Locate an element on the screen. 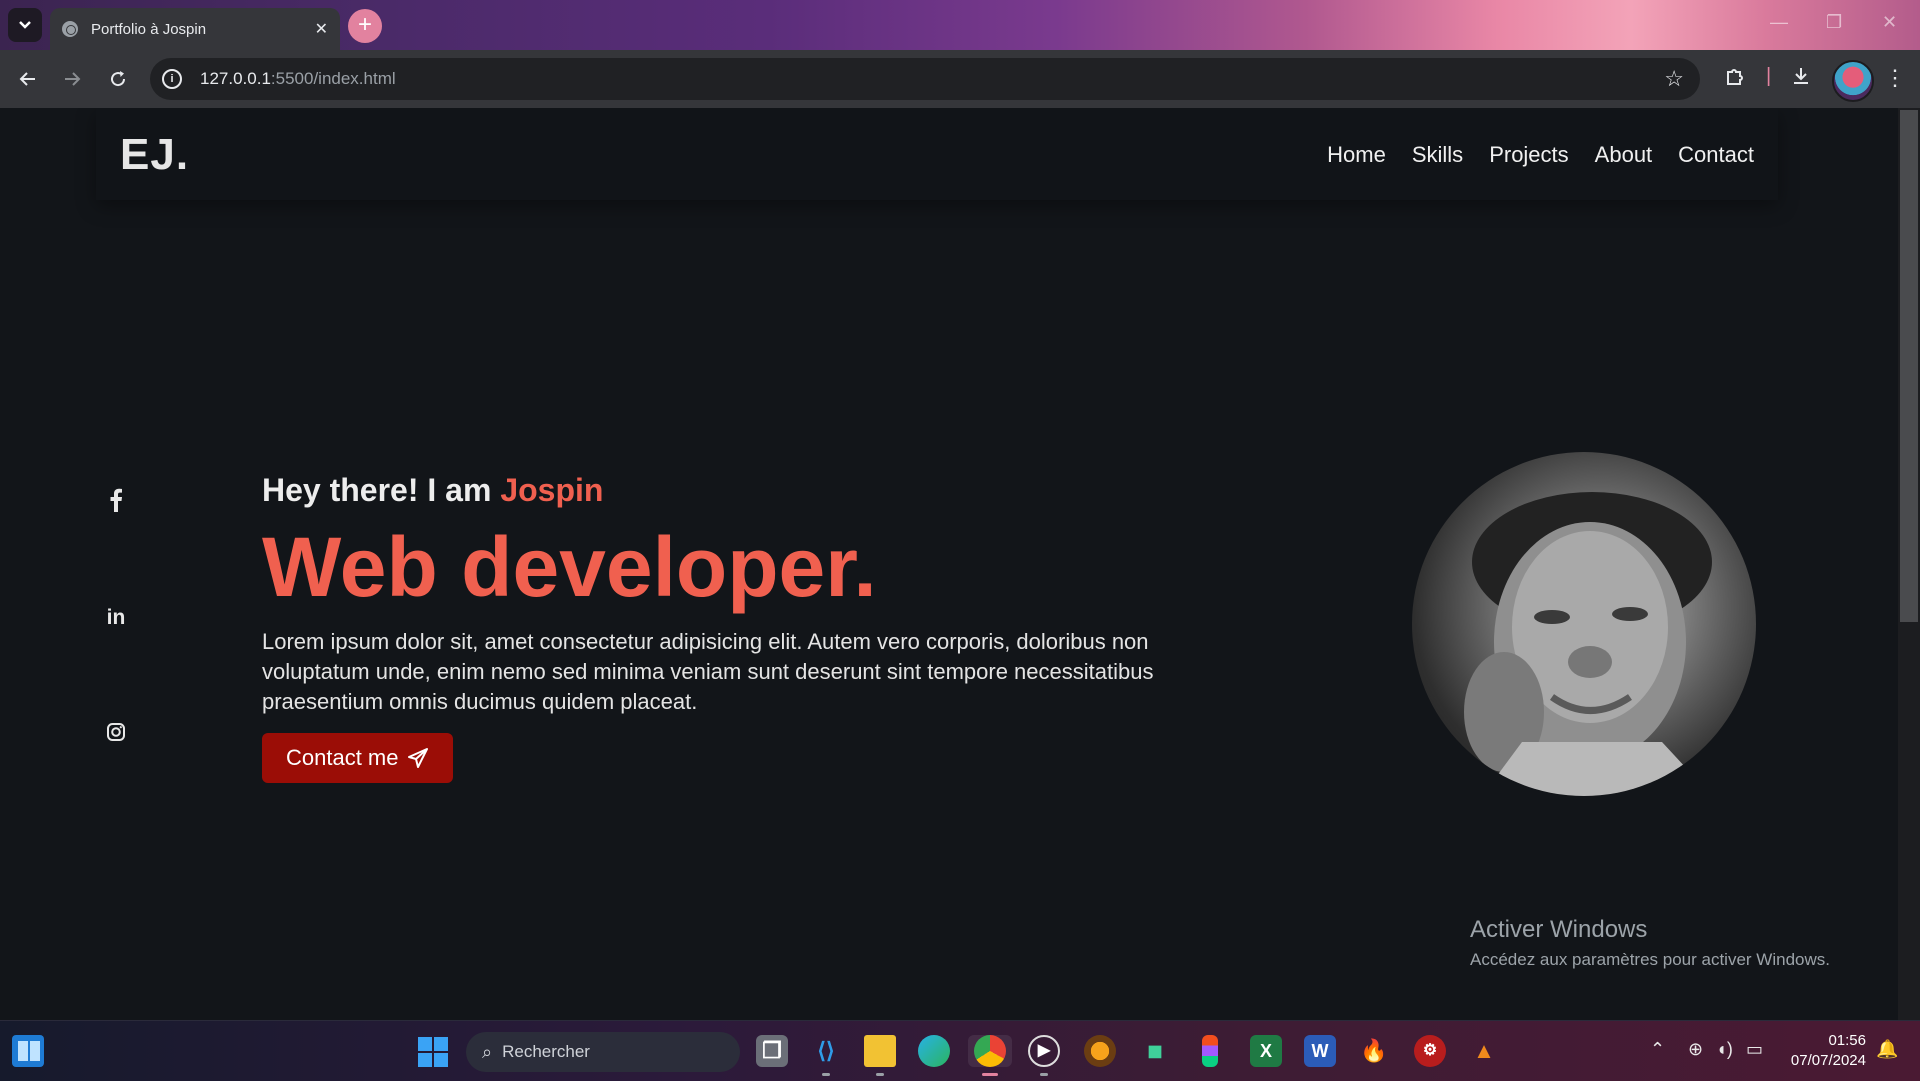 This screenshot has width=1920, height=1081. vlc-icon: ▲ is located at coordinates (1484, 1051).